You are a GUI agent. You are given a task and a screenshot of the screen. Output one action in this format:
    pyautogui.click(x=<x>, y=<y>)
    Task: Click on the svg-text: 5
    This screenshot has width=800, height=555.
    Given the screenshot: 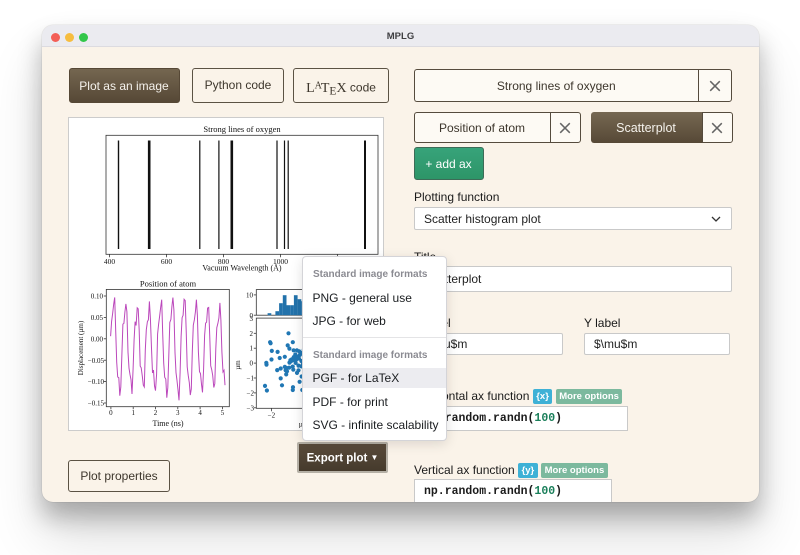 What is the action you would take?
    pyautogui.click(x=223, y=413)
    